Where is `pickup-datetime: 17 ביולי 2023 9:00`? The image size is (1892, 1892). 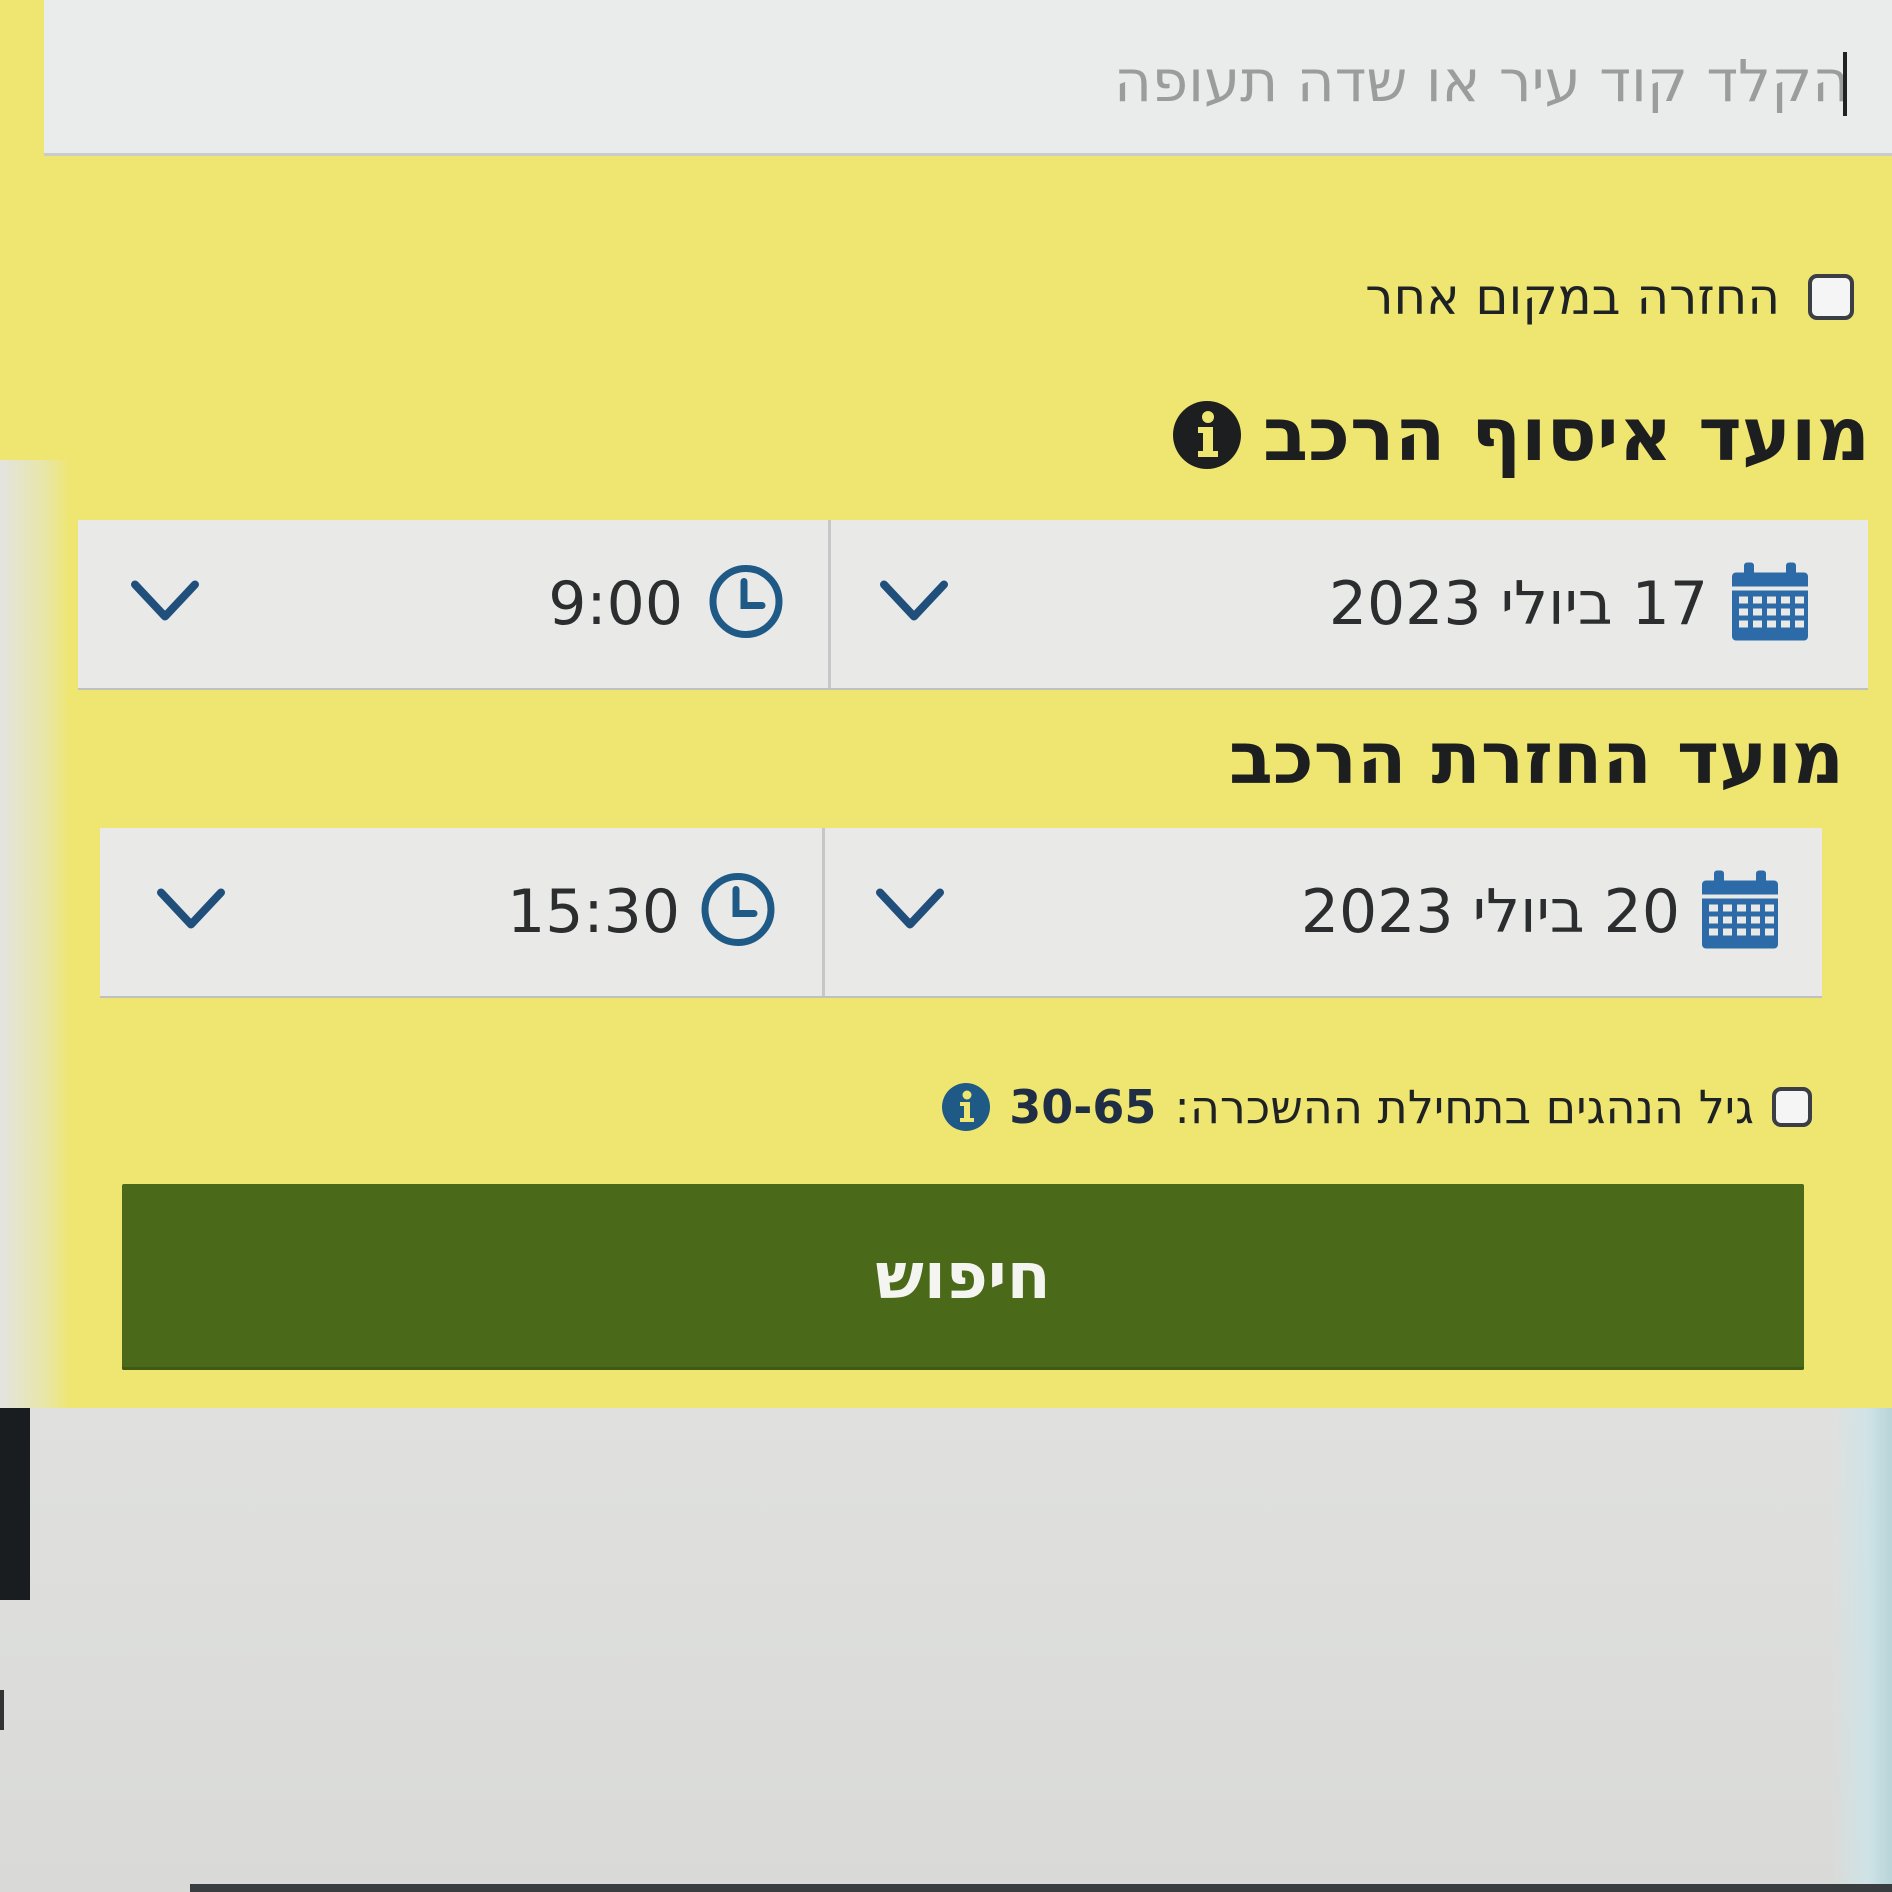
pickup-datetime: 17 ביולי 2023 9:00 is located at coordinates (973, 604).